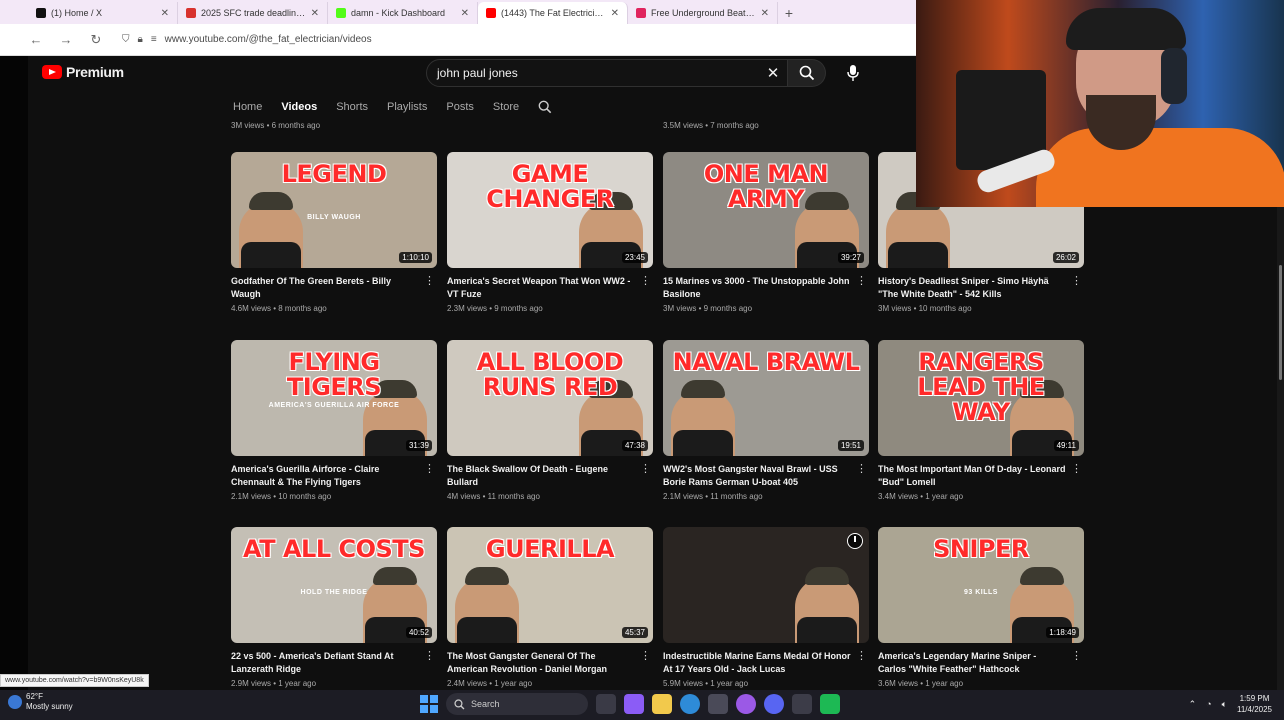  I want to click on browser-tab: Free Underground Beats - Upp✕, so click(703, 13).